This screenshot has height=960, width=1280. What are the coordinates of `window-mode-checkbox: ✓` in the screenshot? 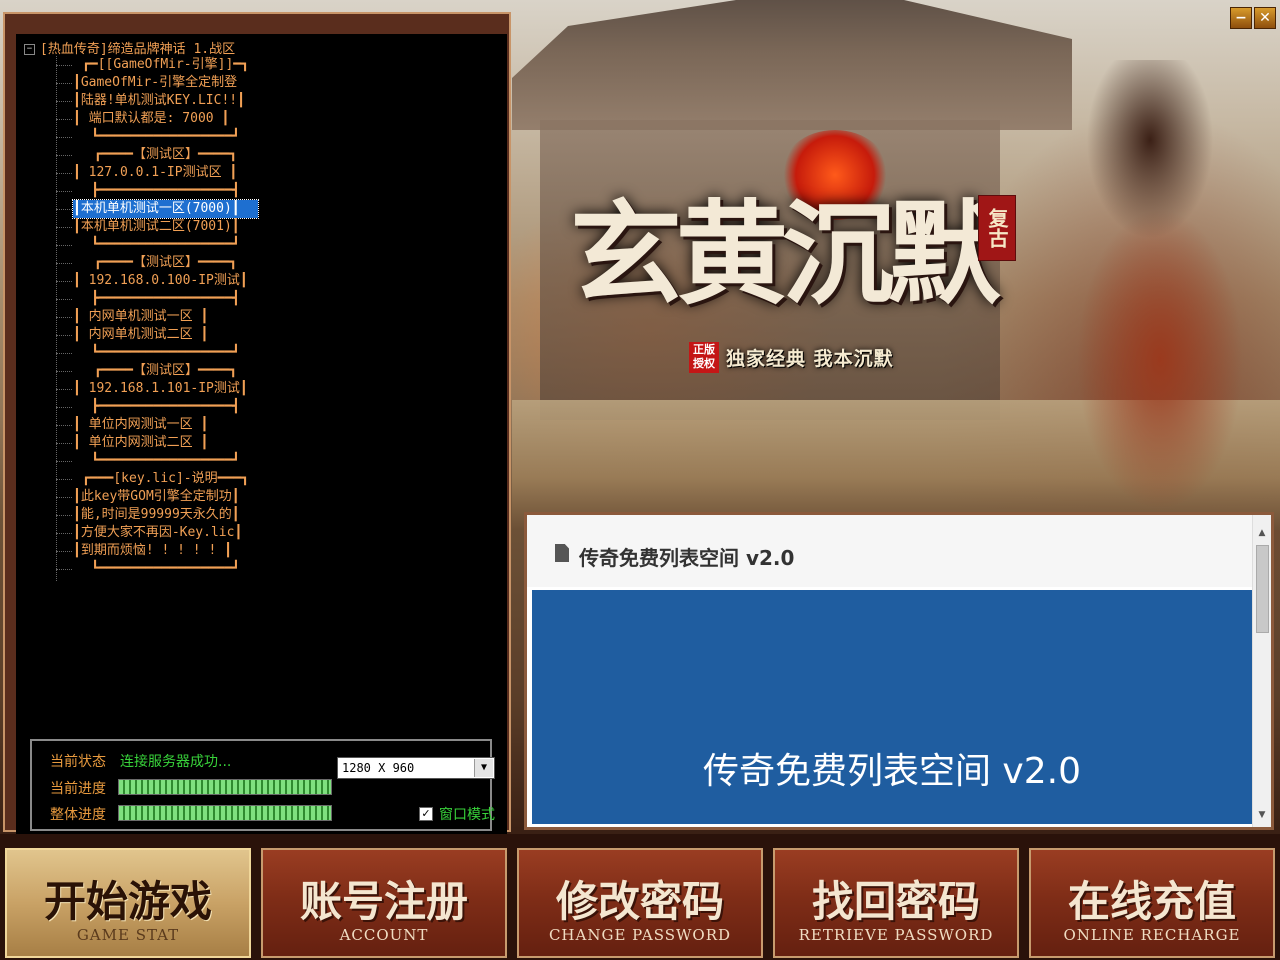 It's located at (426, 813).